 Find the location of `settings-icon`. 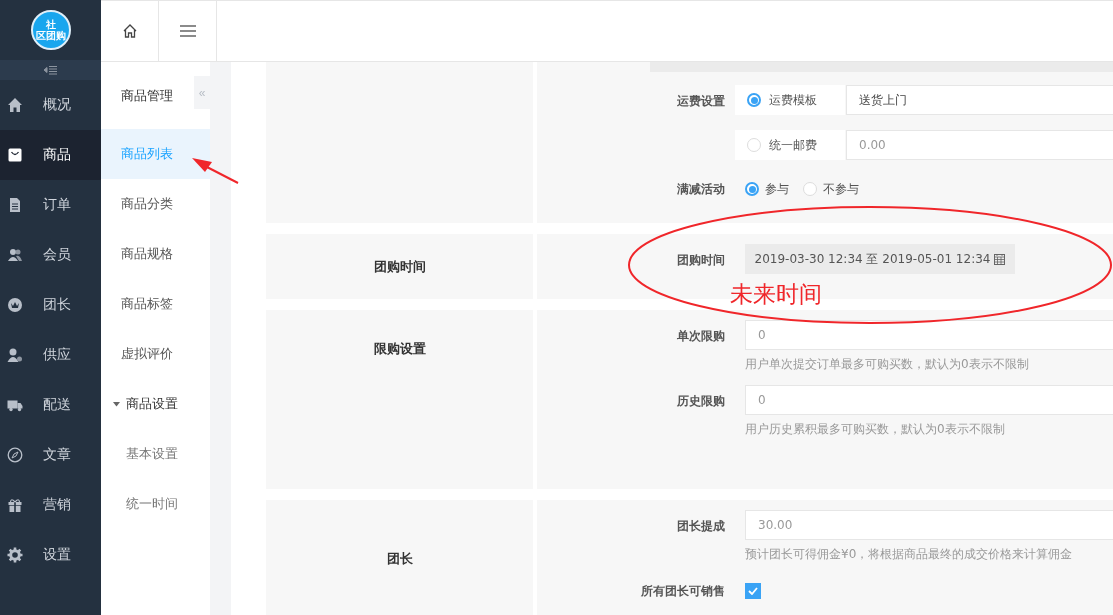

settings-icon is located at coordinates (15, 555).